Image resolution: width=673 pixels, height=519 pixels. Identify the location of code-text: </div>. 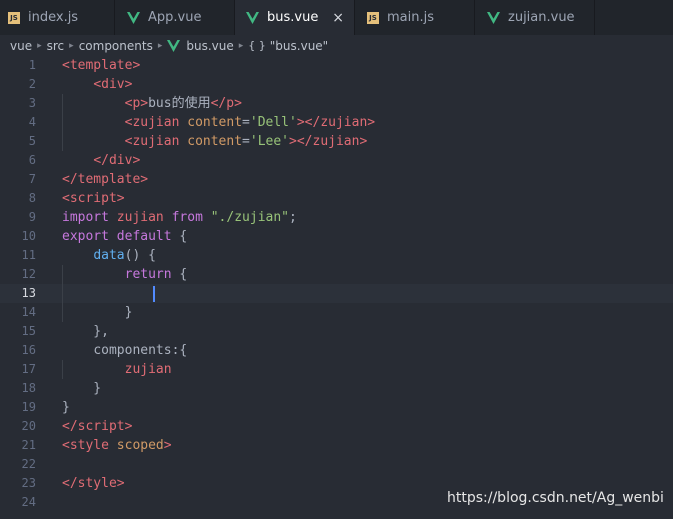
(101, 160).